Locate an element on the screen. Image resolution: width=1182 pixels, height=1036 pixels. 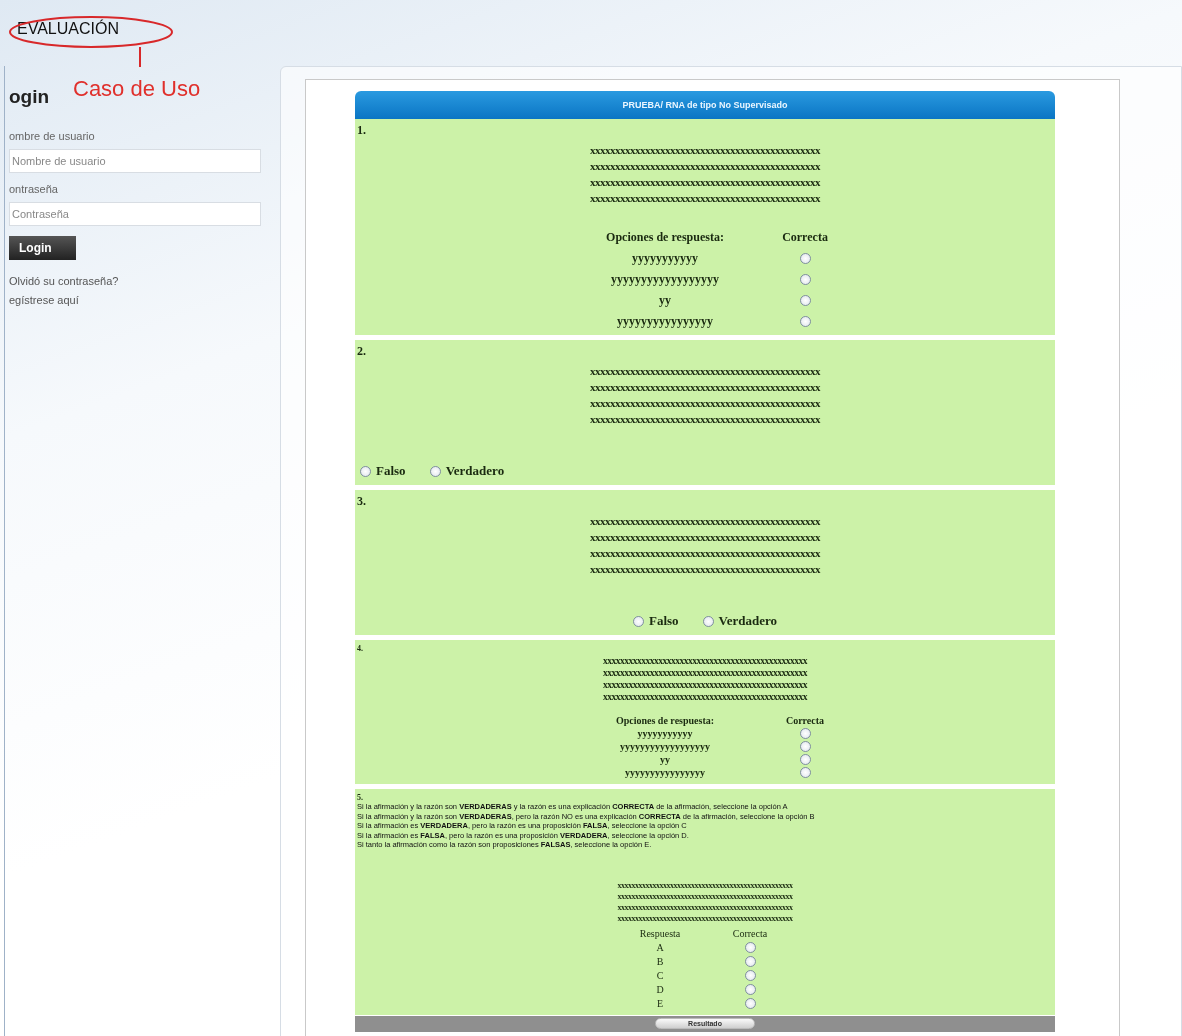
answer-option: E is located at coordinates (660, 1003).